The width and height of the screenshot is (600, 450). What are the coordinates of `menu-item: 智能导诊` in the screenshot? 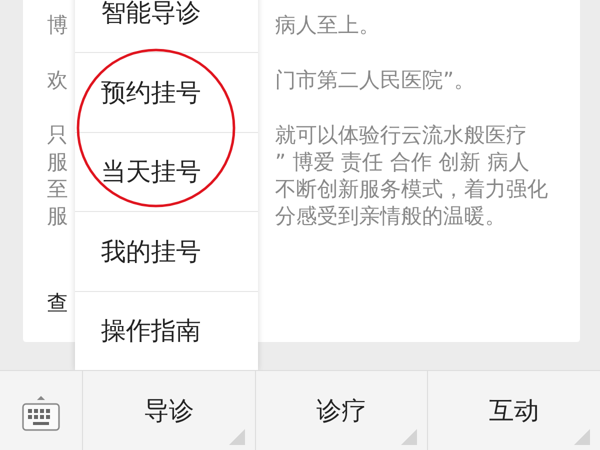 It's located at (166, 26).